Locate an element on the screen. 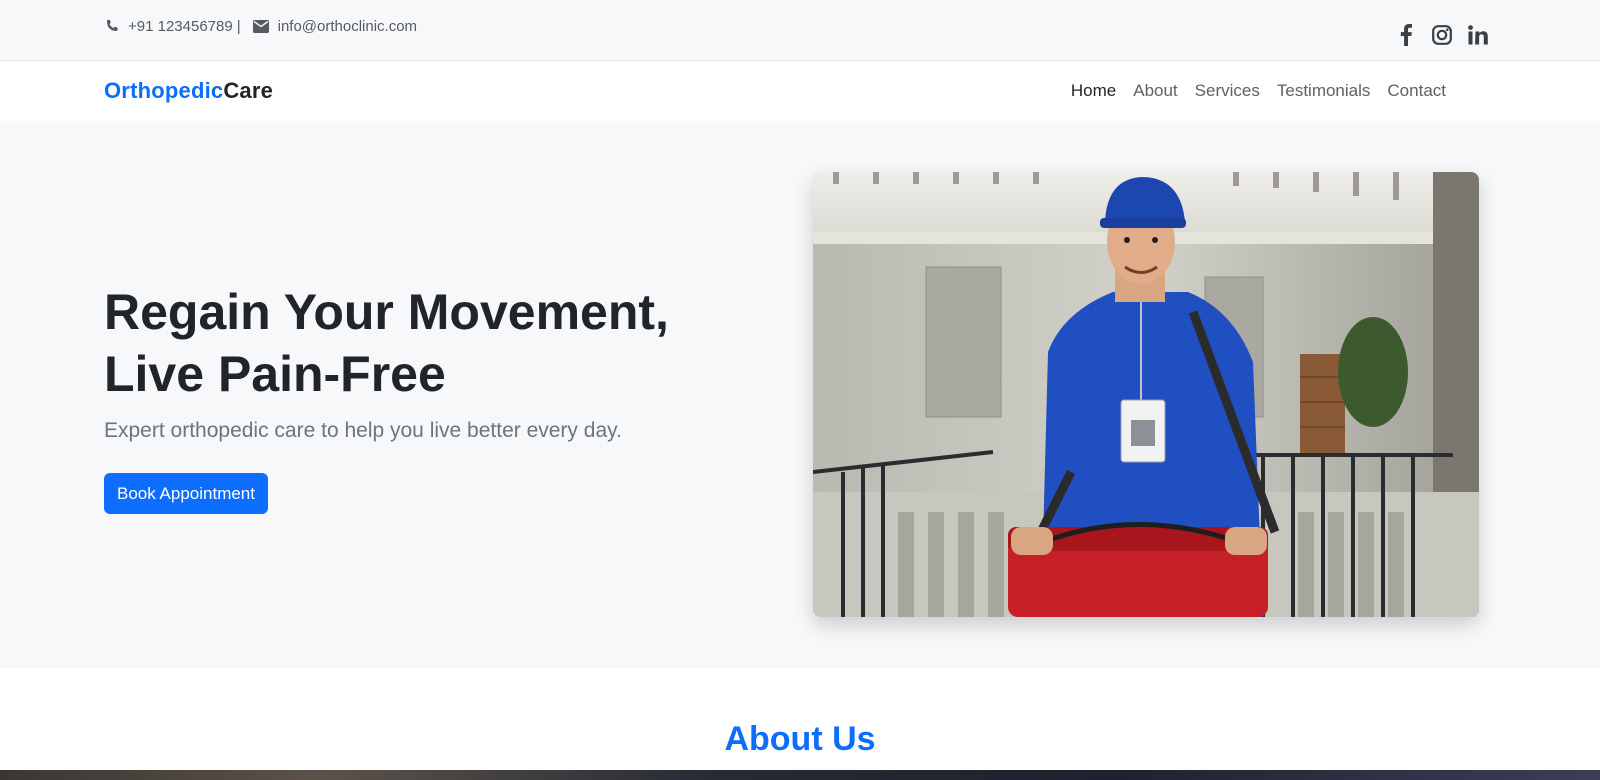  nav-link-home: Home is located at coordinates (1093, 91).